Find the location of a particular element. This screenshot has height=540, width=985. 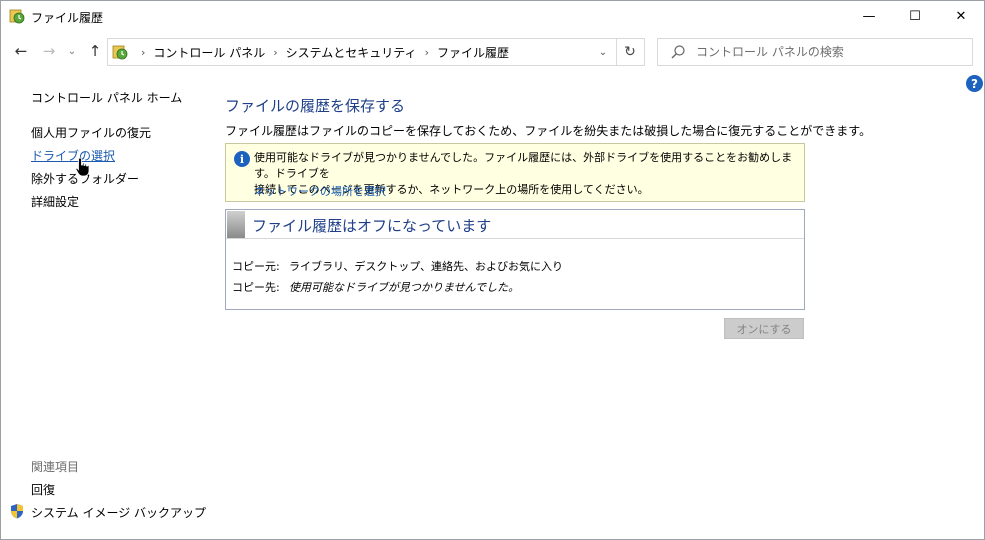

related-items-header: 関連項目 is located at coordinates (55, 467).